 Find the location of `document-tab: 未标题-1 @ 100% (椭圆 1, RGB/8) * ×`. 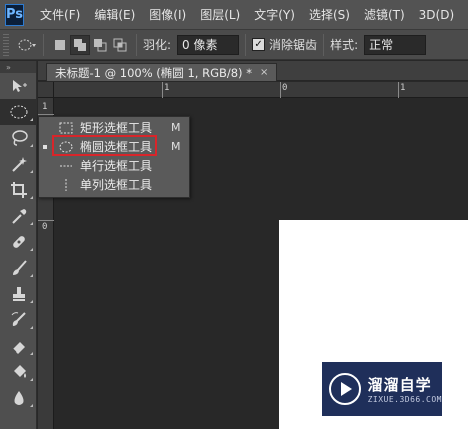

document-tab: 未标题-1 @ 100% (椭圆 1, RGB/8) * × is located at coordinates (162, 72).